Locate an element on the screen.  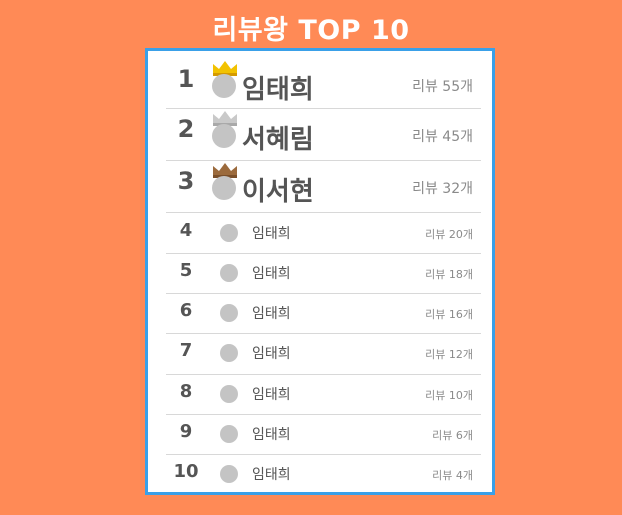
rank-number: 8 is located at coordinates (186, 391).